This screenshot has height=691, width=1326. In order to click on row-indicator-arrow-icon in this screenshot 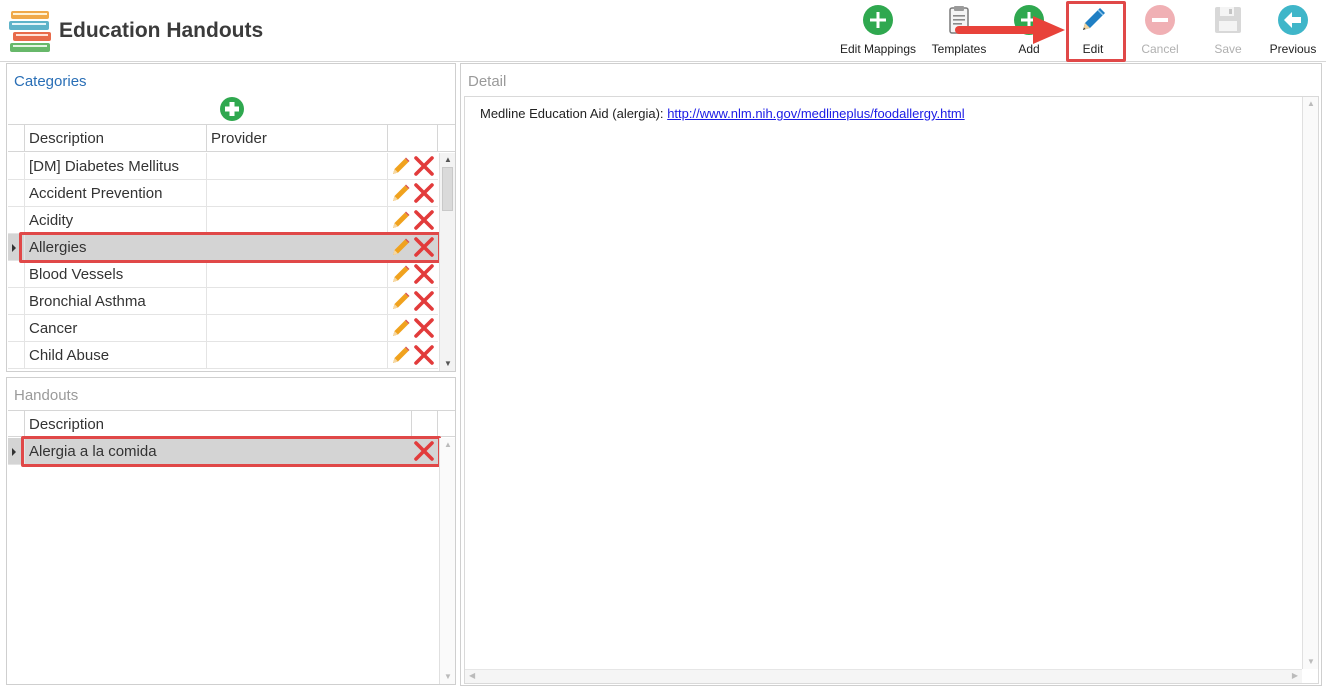, I will do `click(14, 452)`.